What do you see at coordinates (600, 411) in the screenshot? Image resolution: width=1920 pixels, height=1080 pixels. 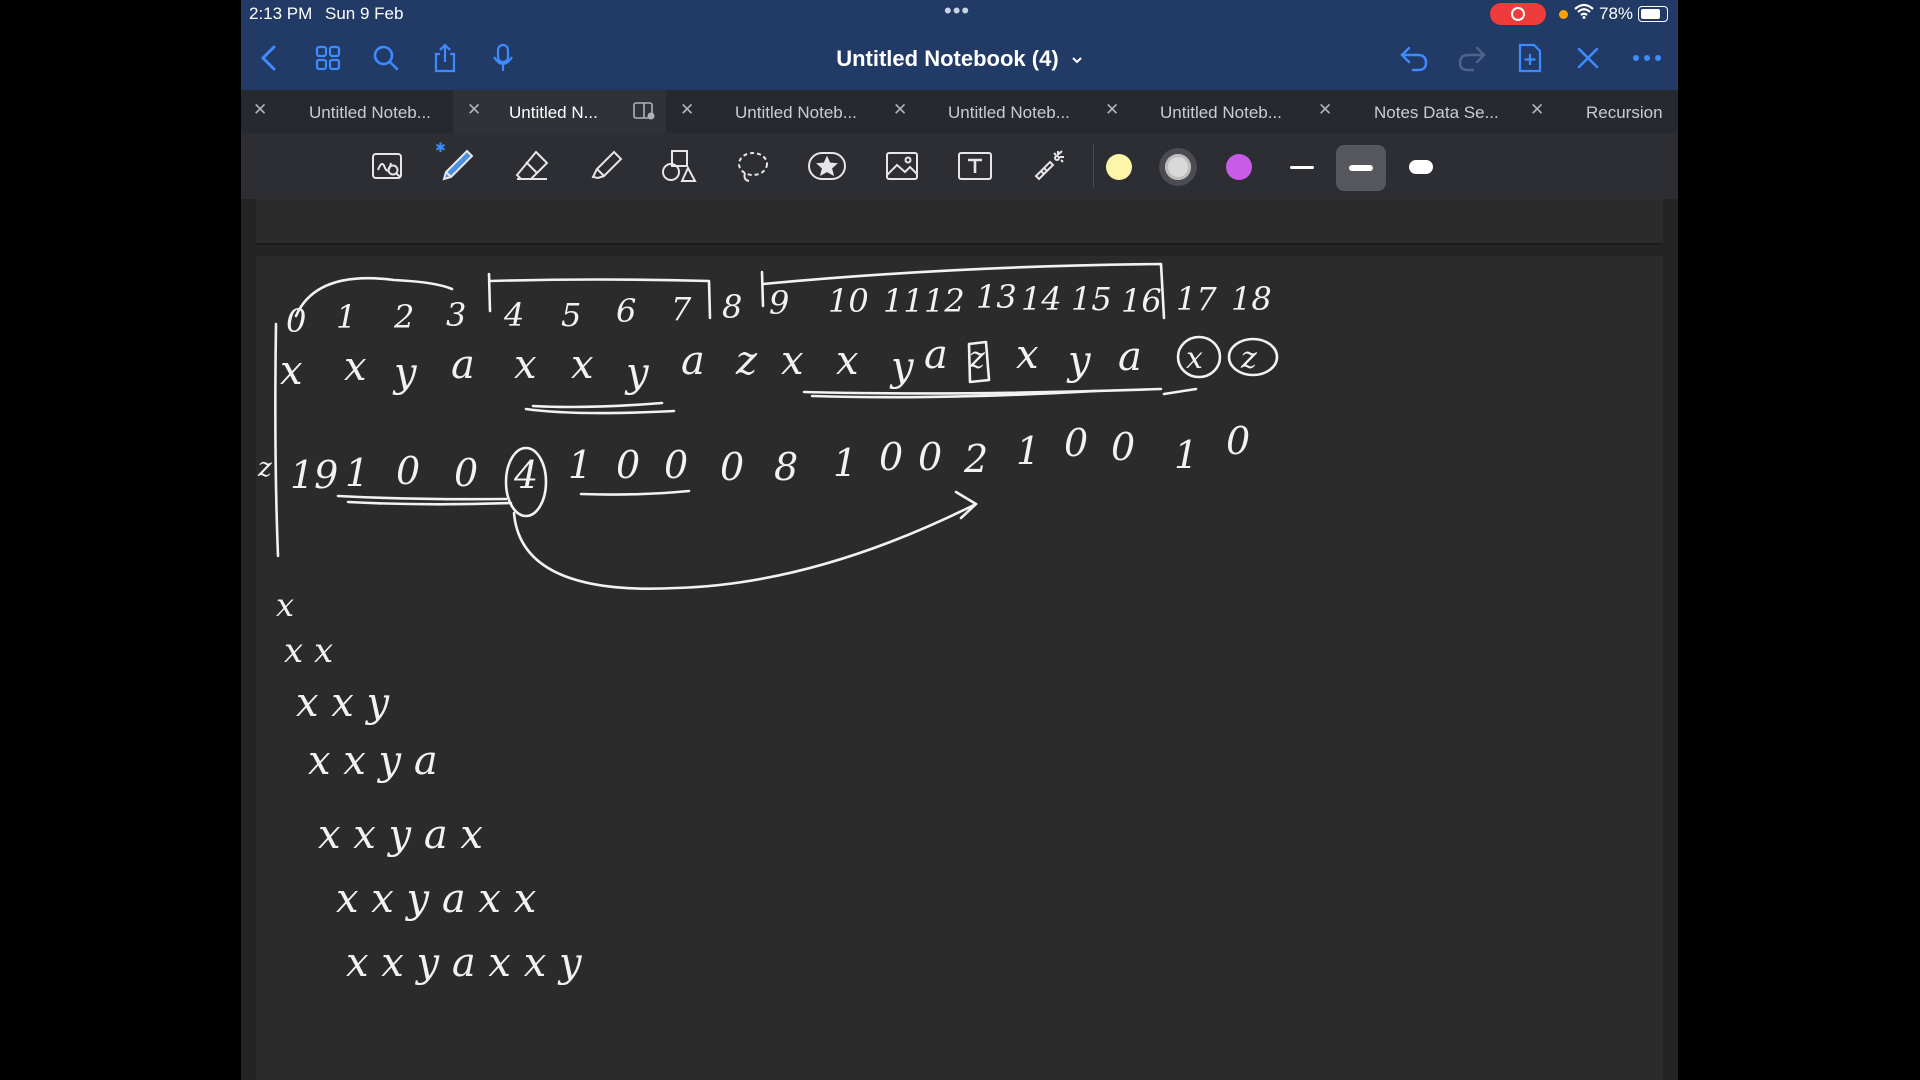 I see `ink-underline-b` at bounding box center [600, 411].